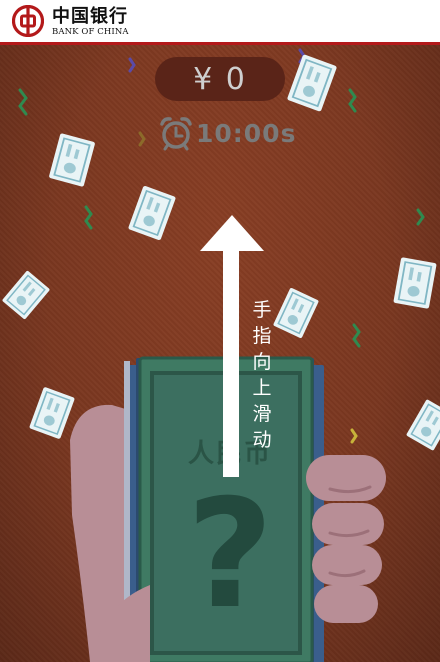 The image size is (440, 662). I want to click on countdown-timer: 10:00s, so click(227, 133).